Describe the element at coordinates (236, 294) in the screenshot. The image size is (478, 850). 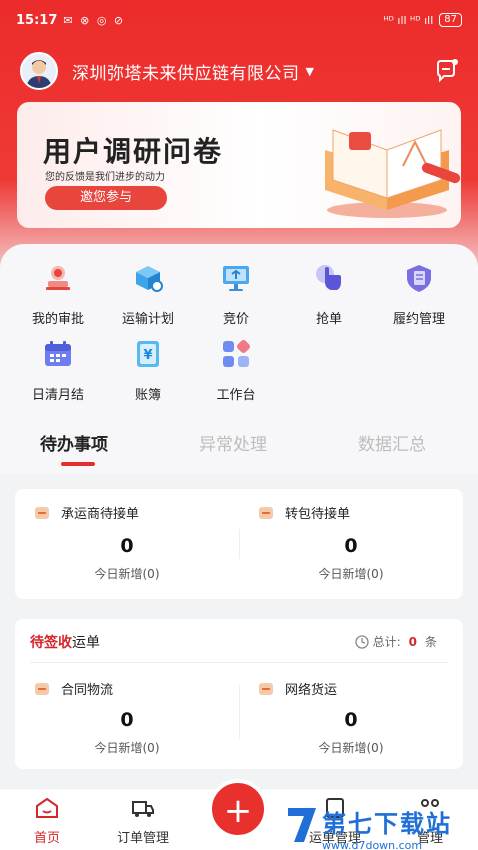
I see `menu-item-bidding: 竞价` at that location.